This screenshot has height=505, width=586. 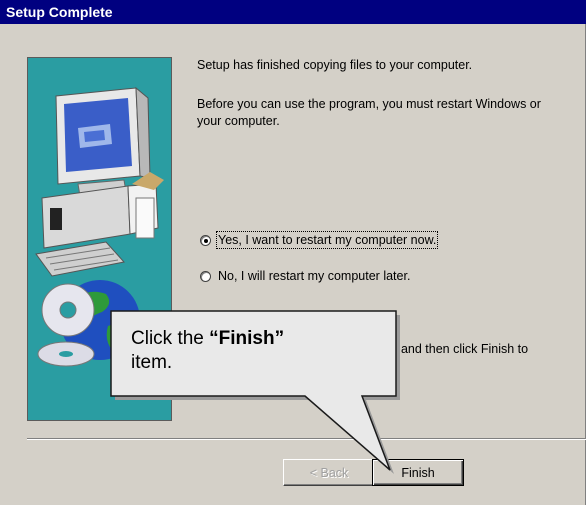 I want to click on restart-later-radio, so click(x=205, y=276).